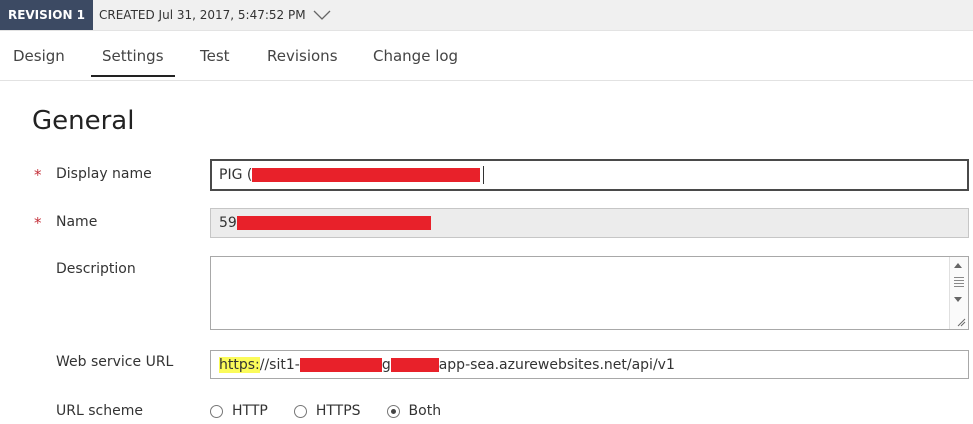 The image size is (973, 424). I want to click on url-scheme-highlight: https:, so click(239, 364).